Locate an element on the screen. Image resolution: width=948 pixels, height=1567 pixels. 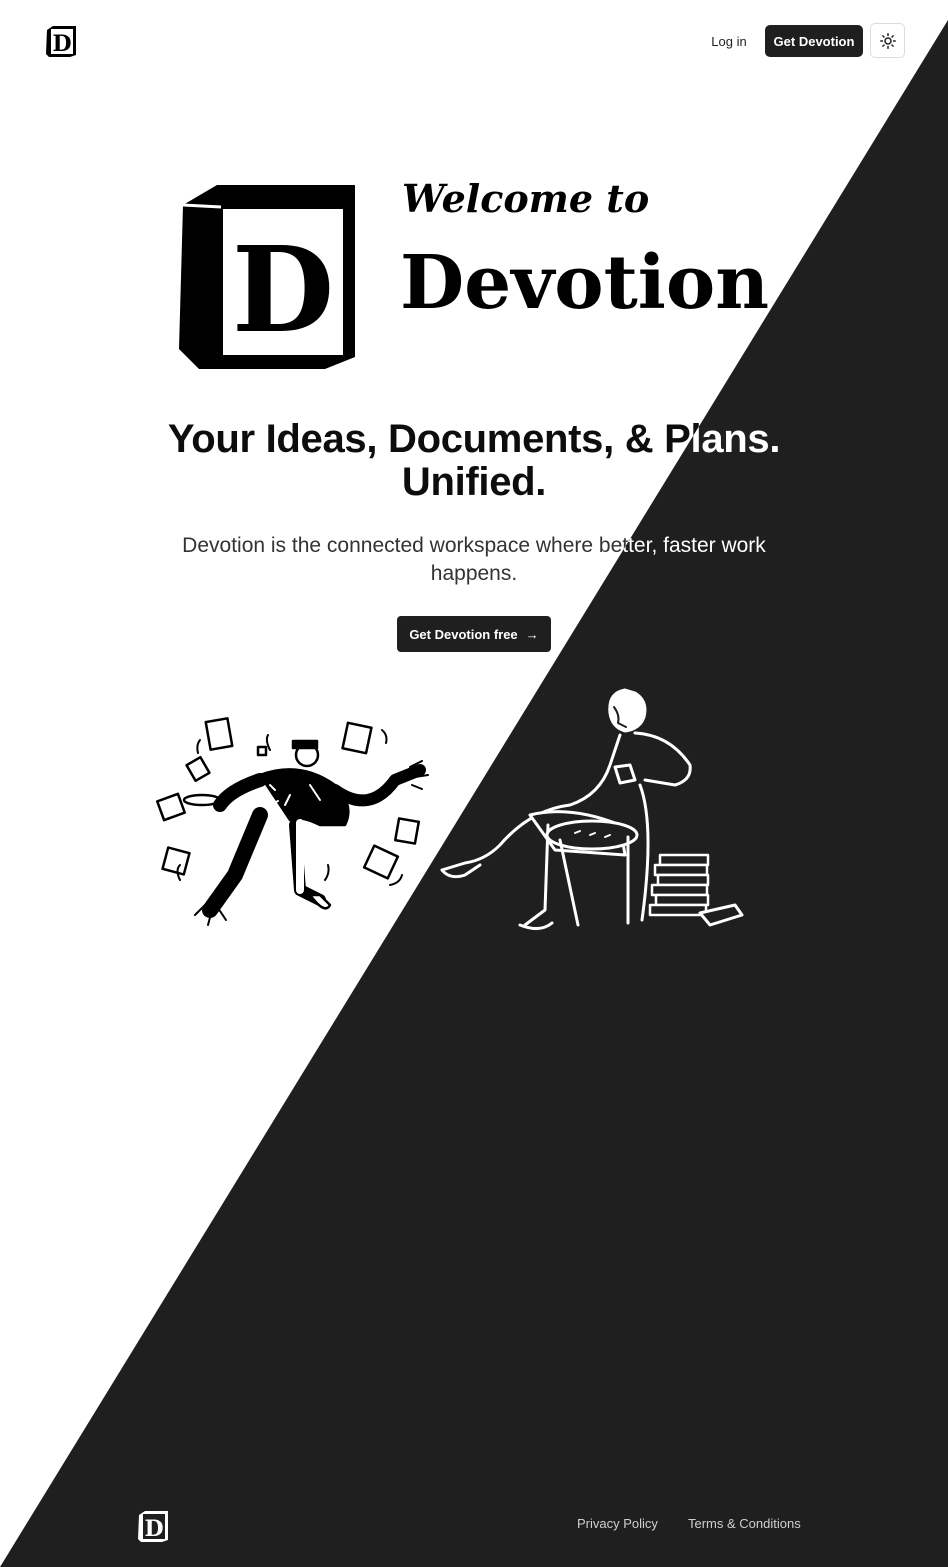
sun-icon is located at coordinates (887, 40).